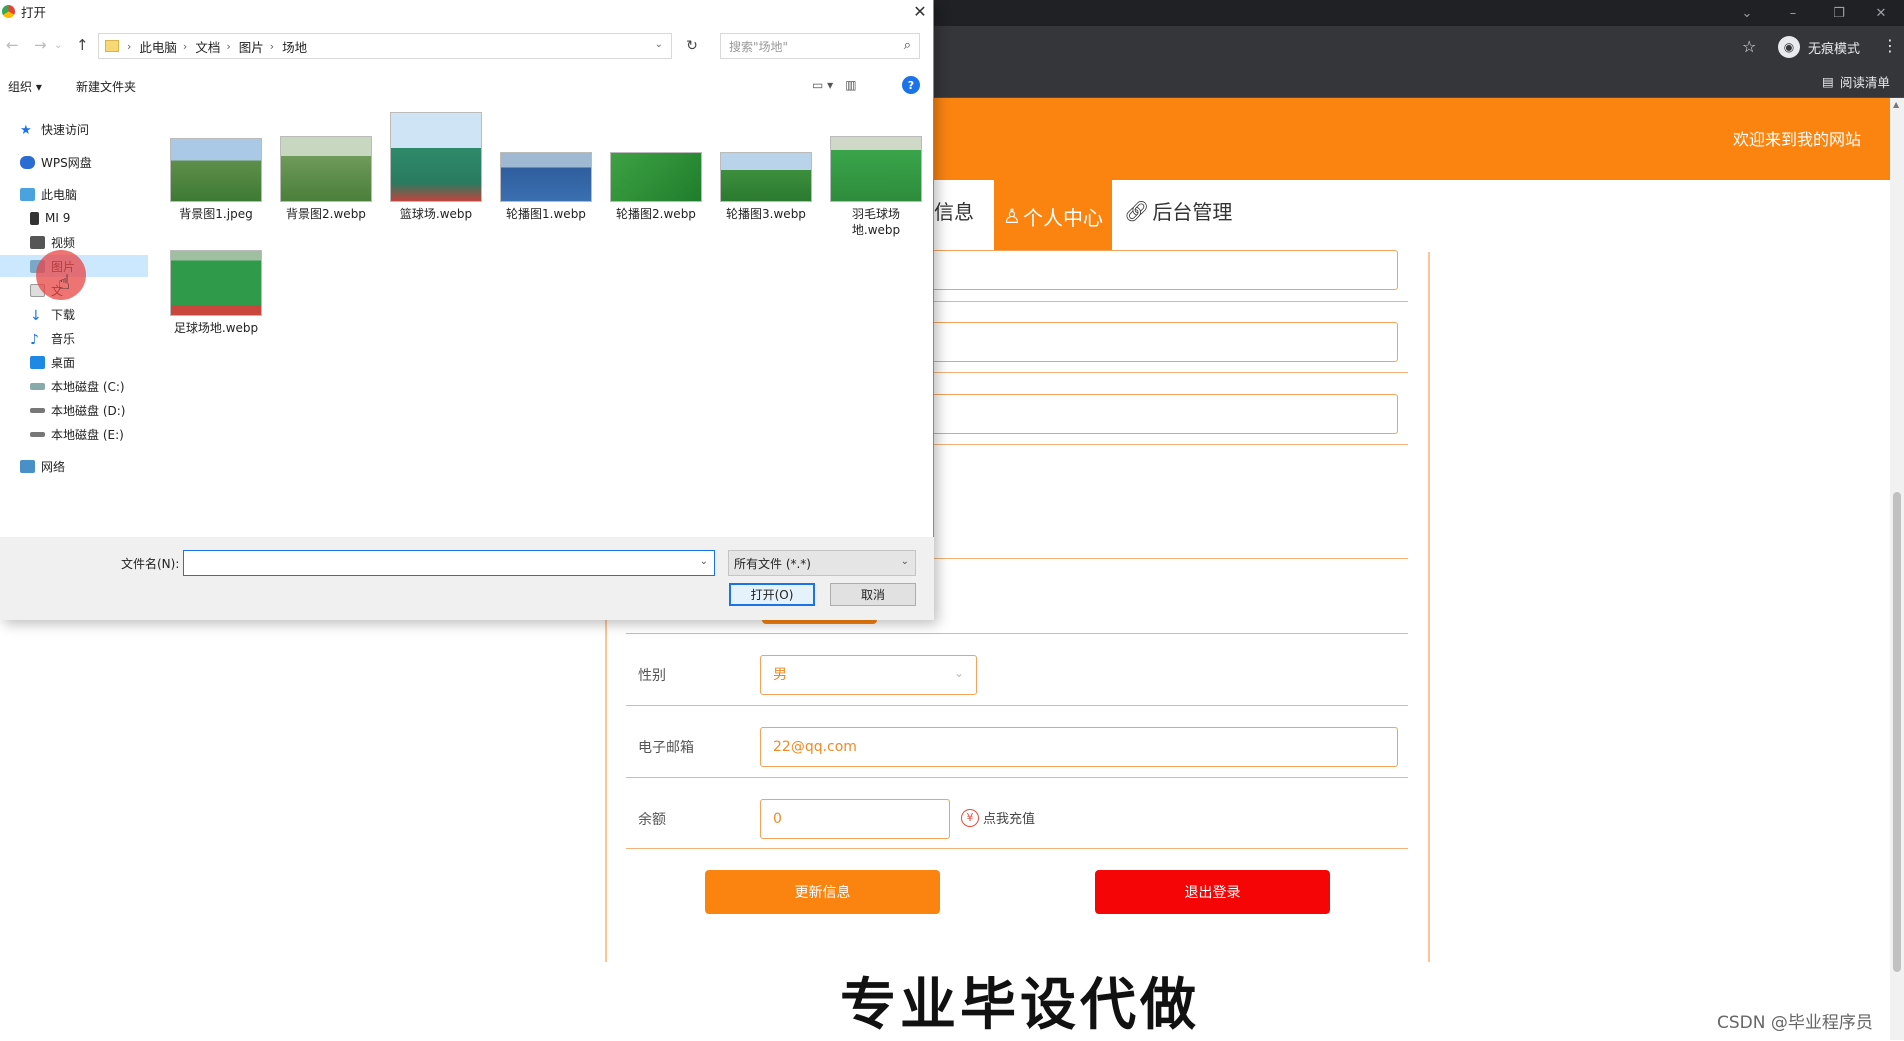 This screenshot has height=1041, width=1904. What do you see at coordinates (850, 85) in the screenshot?
I see `preview-pane-icon: ▥` at bounding box center [850, 85].